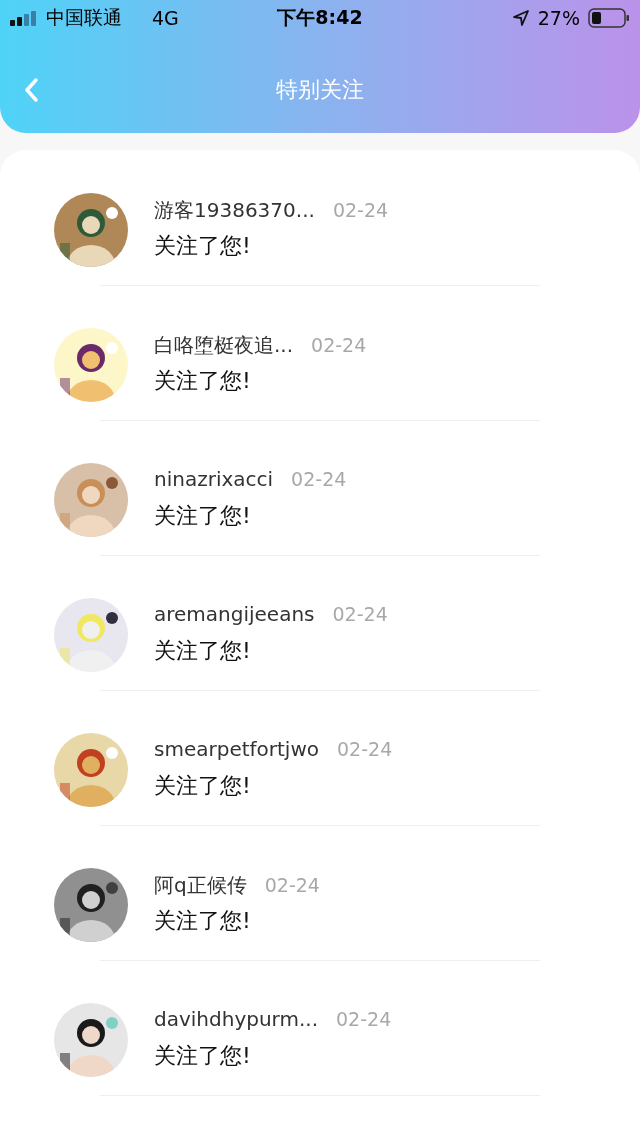 The image size is (640, 1139). Describe the element at coordinates (237, 749) in the screenshot. I see `user-name: smearpetfortjwo` at that location.